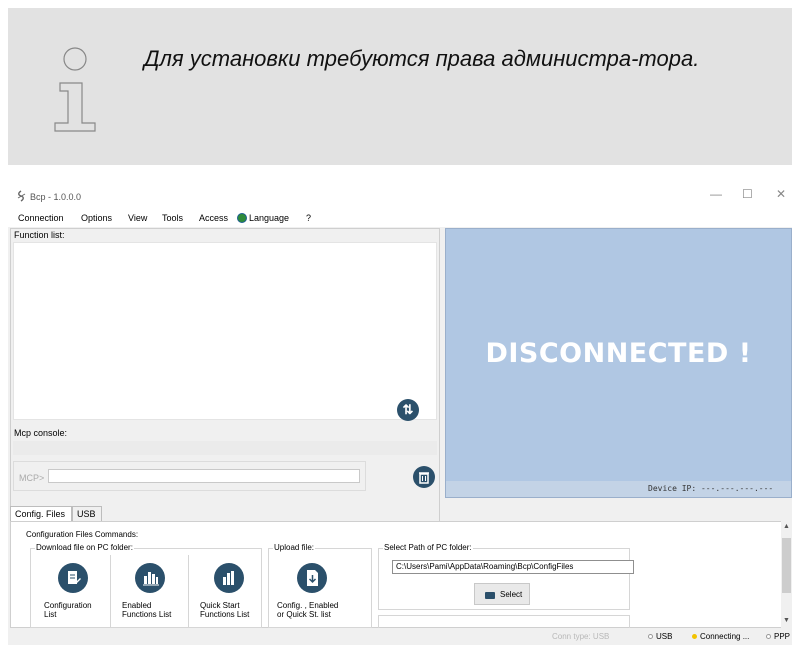 The height and width of the screenshot is (645, 792). What do you see at coordinates (269, 218) in the screenshot?
I see `menu-language-label: Language` at bounding box center [269, 218].